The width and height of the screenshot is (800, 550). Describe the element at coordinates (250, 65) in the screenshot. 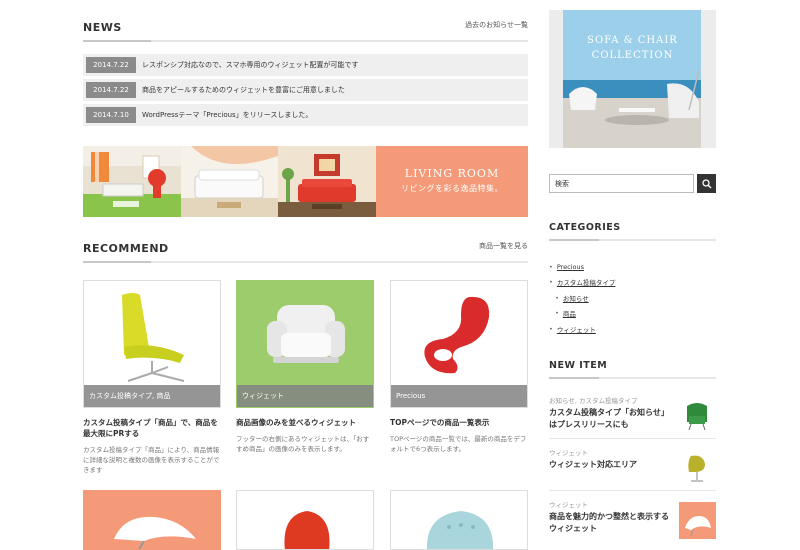

I see `news-text: レスポンシブ対応なので、スマホ専用のウィジェット配置が可能です` at that location.